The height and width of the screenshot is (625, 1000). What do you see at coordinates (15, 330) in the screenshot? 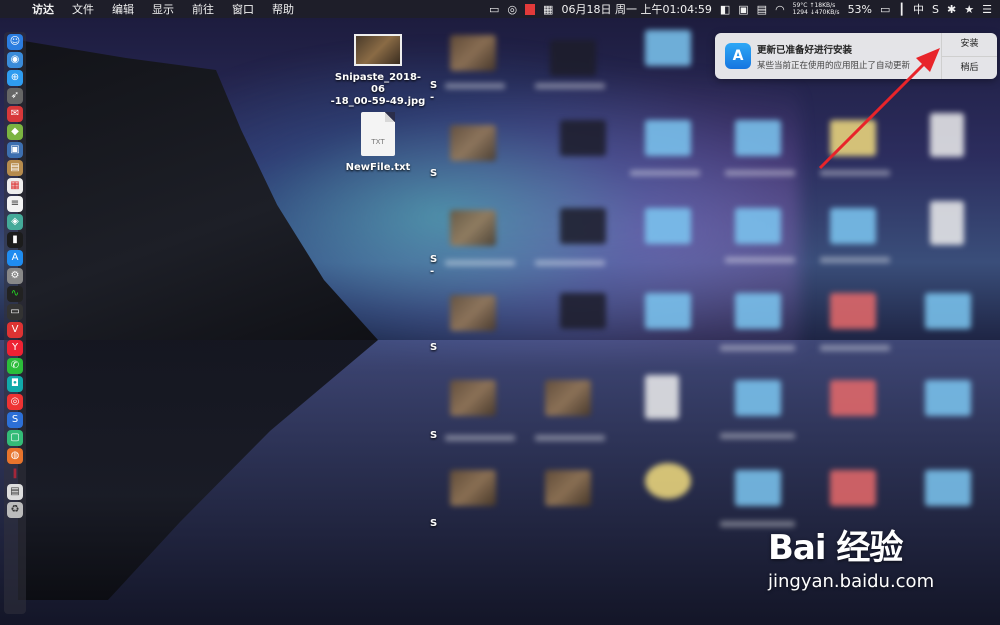
I see `vivaldi-icon: V` at bounding box center [15, 330].